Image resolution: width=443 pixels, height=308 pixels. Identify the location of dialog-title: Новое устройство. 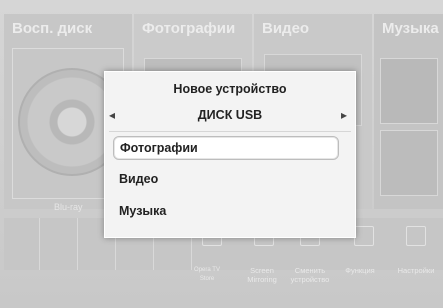
(230, 89).